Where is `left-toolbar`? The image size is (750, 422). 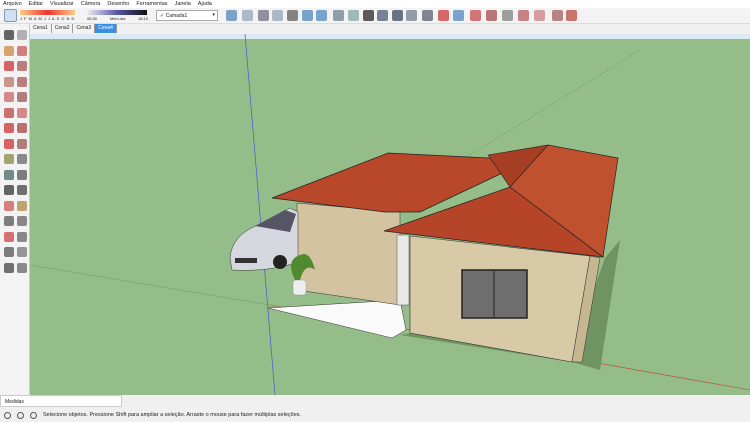 left-toolbar is located at coordinates (15, 209).